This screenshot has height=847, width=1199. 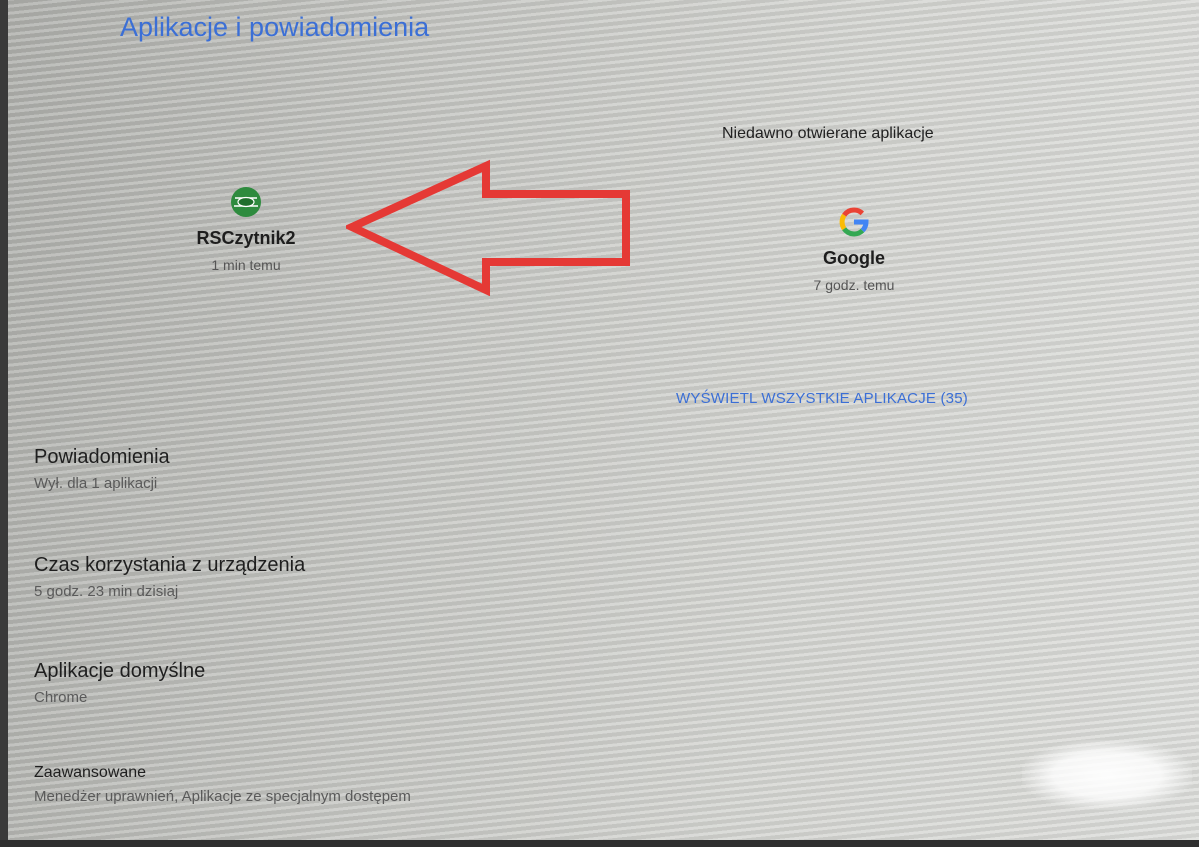 What do you see at coordinates (599, 843) in the screenshot?
I see `device-bezel-bottom` at bounding box center [599, 843].